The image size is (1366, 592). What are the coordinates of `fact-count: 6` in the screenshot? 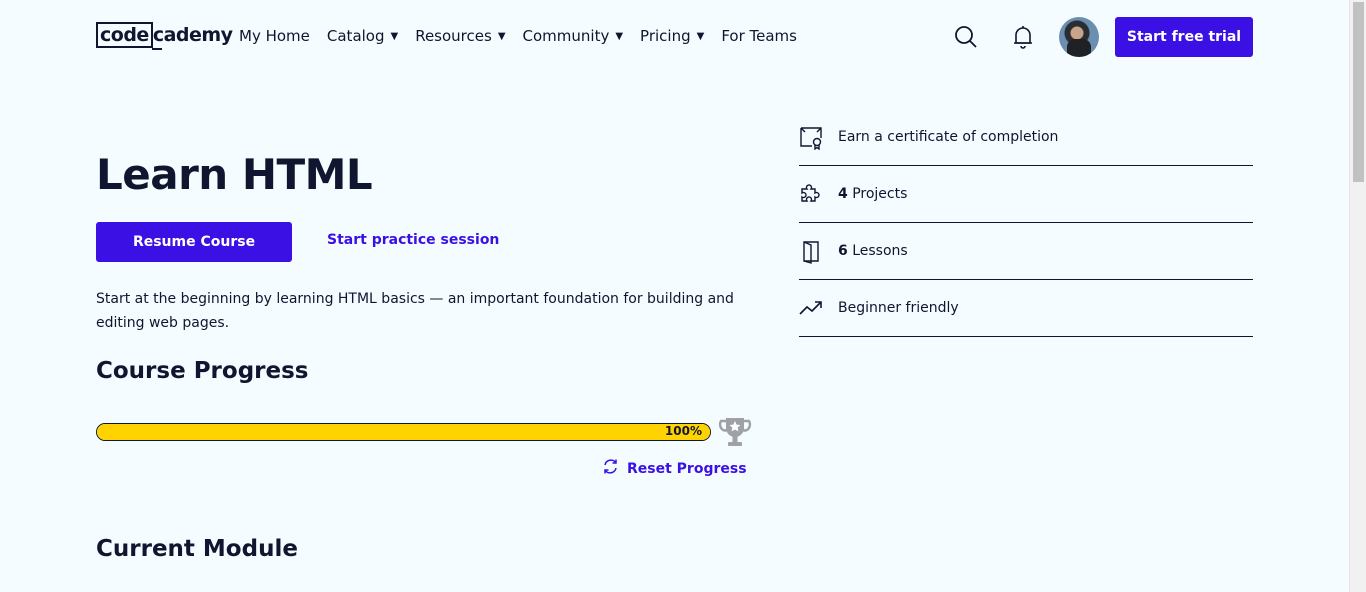 It's located at (843, 251).